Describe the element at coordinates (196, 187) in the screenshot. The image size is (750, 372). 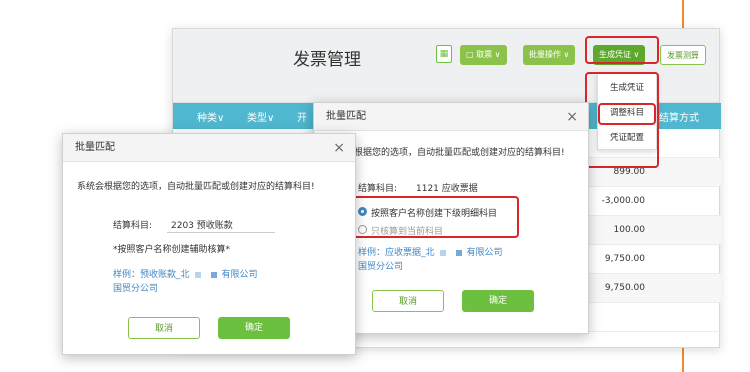
I see `dialog-description: 系统会根据您的选项，自动批量匹配或创建对应的结算科目!` at that location.